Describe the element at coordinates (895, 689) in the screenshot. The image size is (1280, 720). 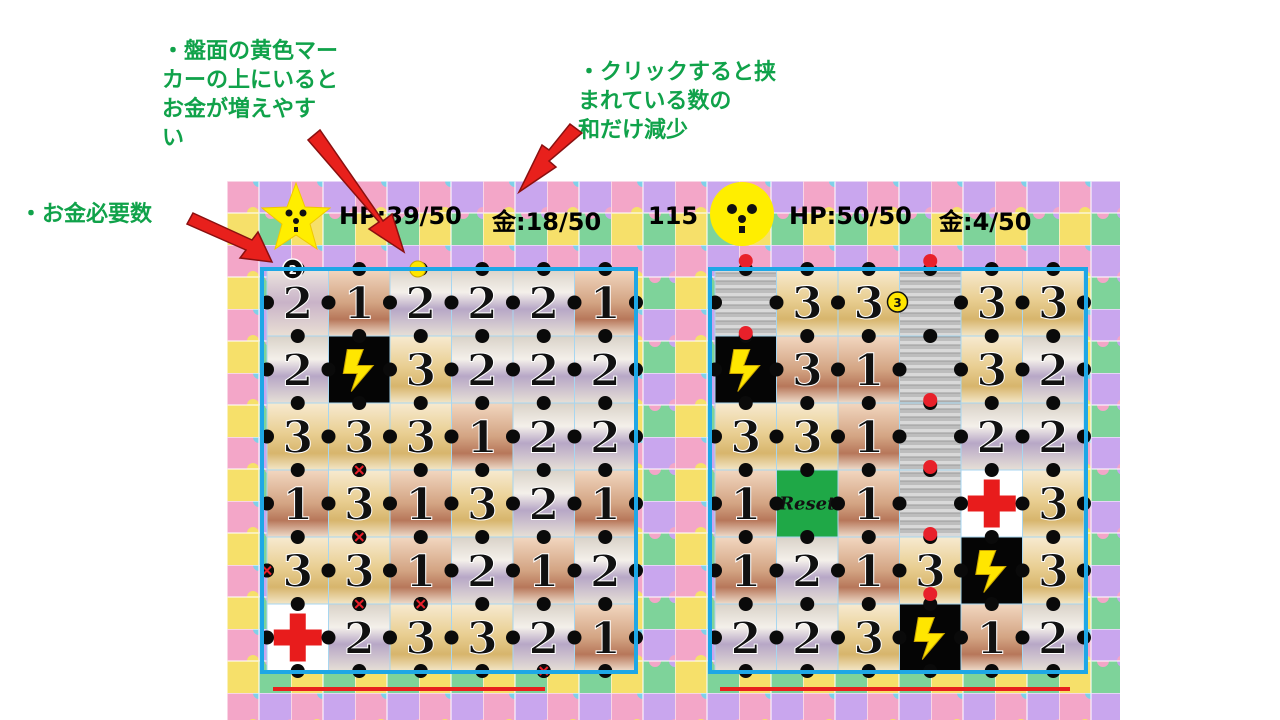
I see `right-underline` at that location.